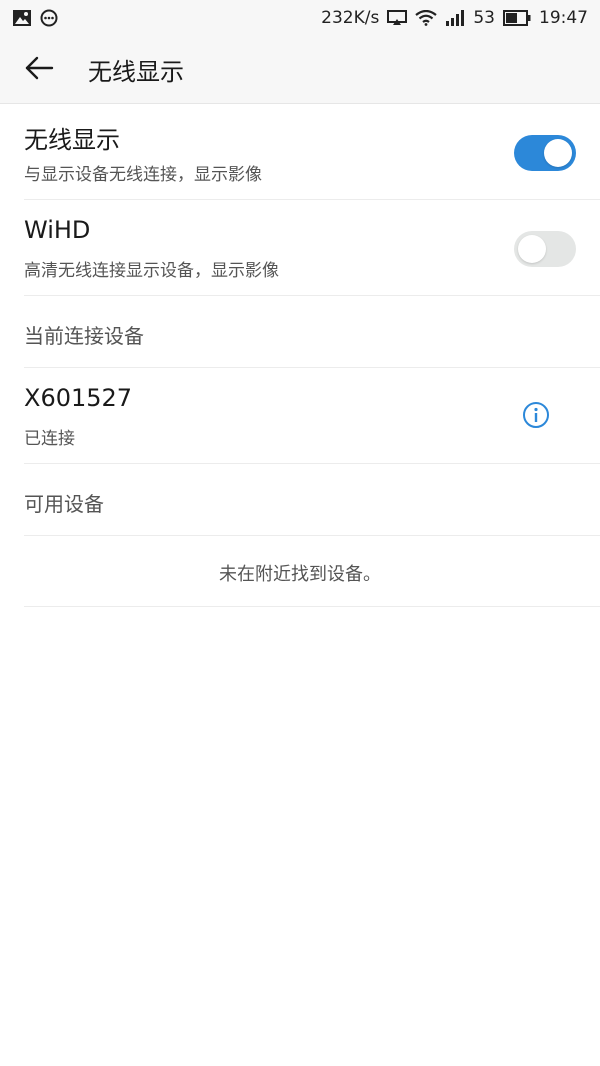 The width and height of the screenshot is (600, 1066). What do you see at coordinates (49, 439) in the screenshot?
I see `device-status: 已连接` at bounding box center [49, 439].